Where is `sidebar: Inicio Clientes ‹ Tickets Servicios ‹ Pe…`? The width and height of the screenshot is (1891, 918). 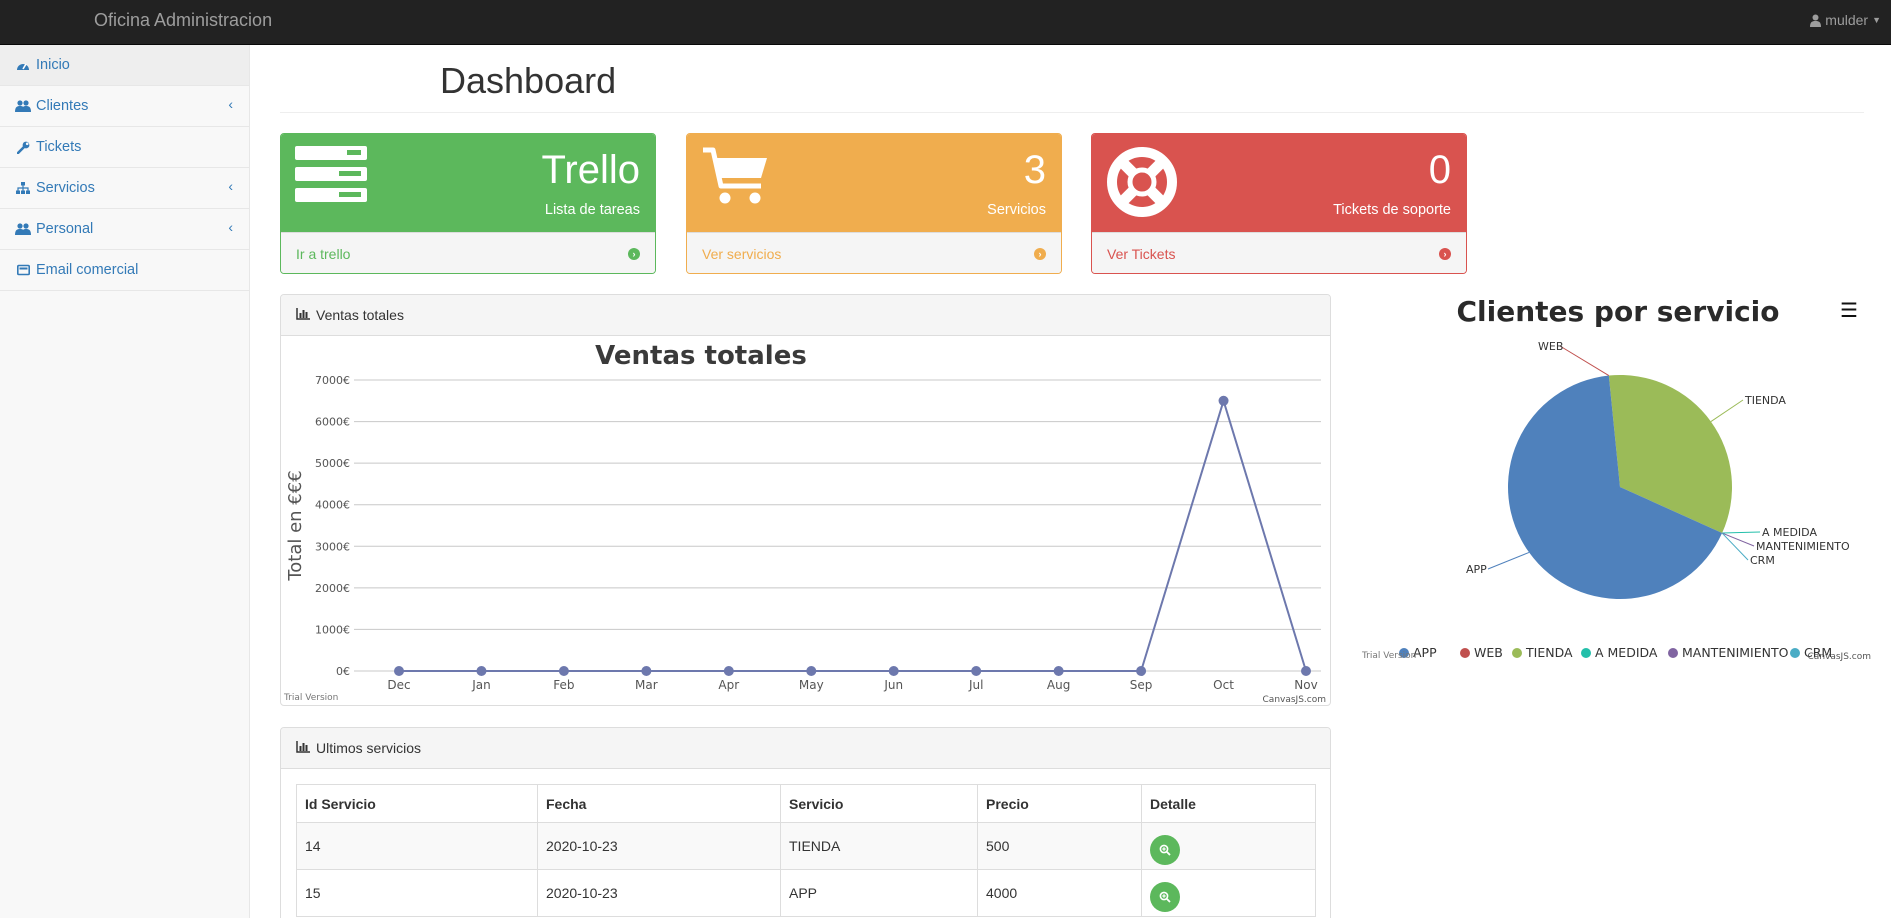
sidebar: Inicio Clientes ‹ Tickets Servicios ‹ Pe… is located at coordinates (125, 481).